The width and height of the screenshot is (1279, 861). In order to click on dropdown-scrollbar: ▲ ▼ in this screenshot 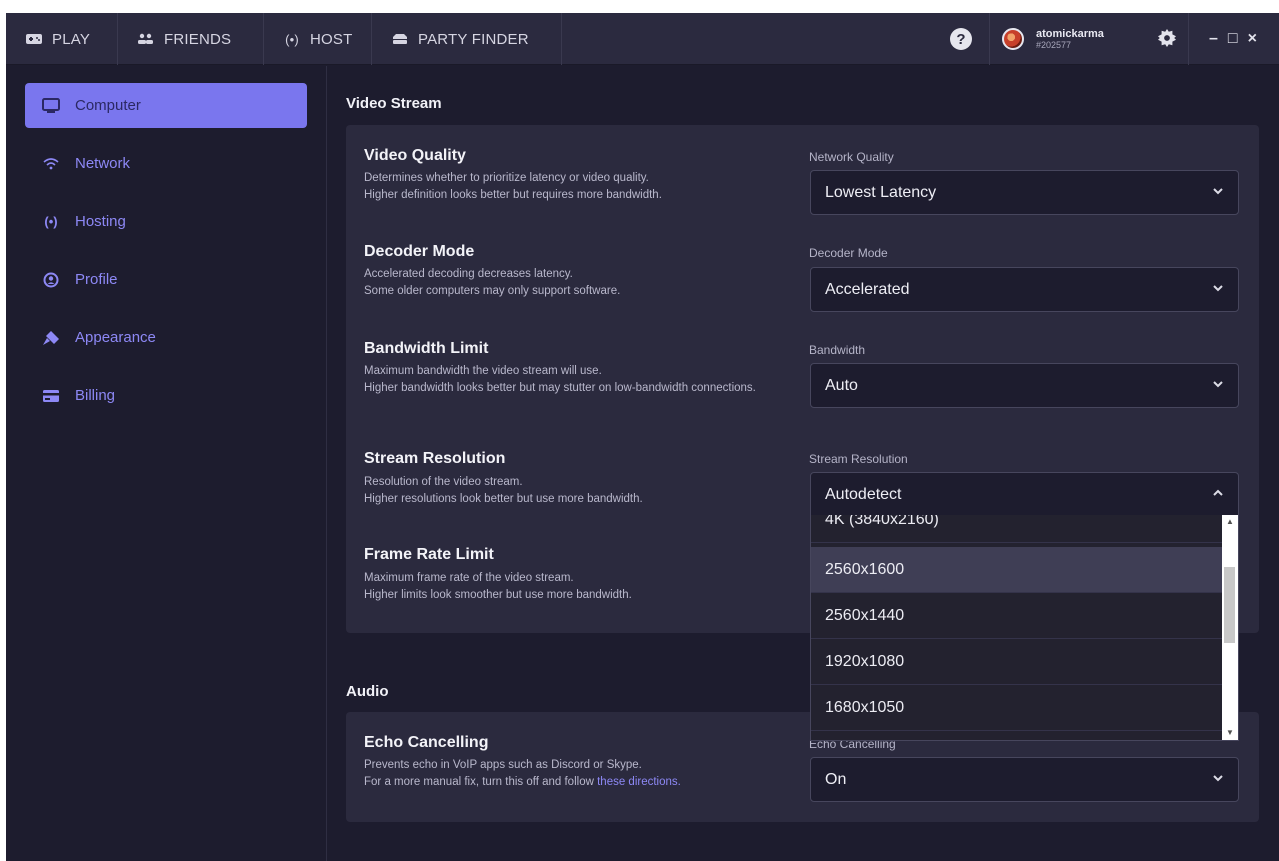, I will do `click(1230, 627)`.